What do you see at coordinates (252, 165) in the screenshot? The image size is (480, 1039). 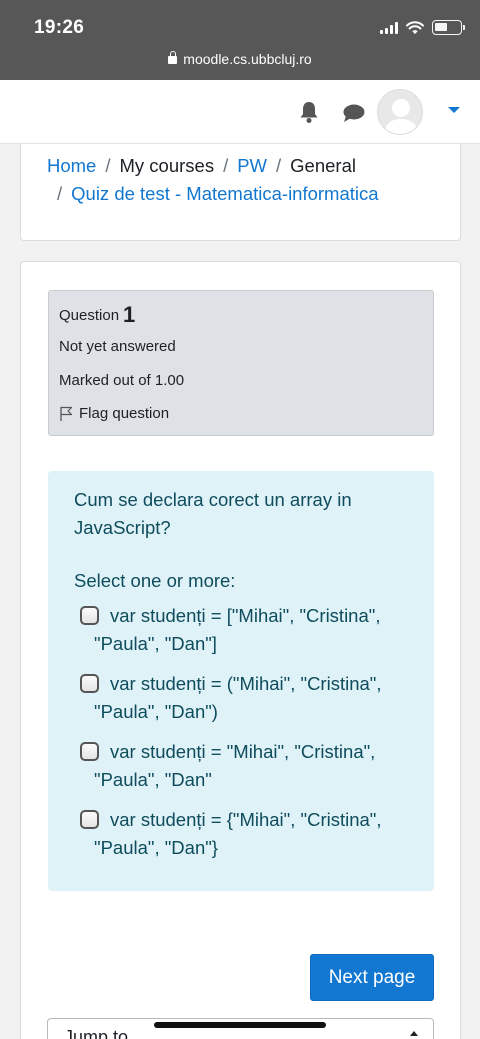 I see `breadcrumb-course: PW` at bounding box center [252, 165].